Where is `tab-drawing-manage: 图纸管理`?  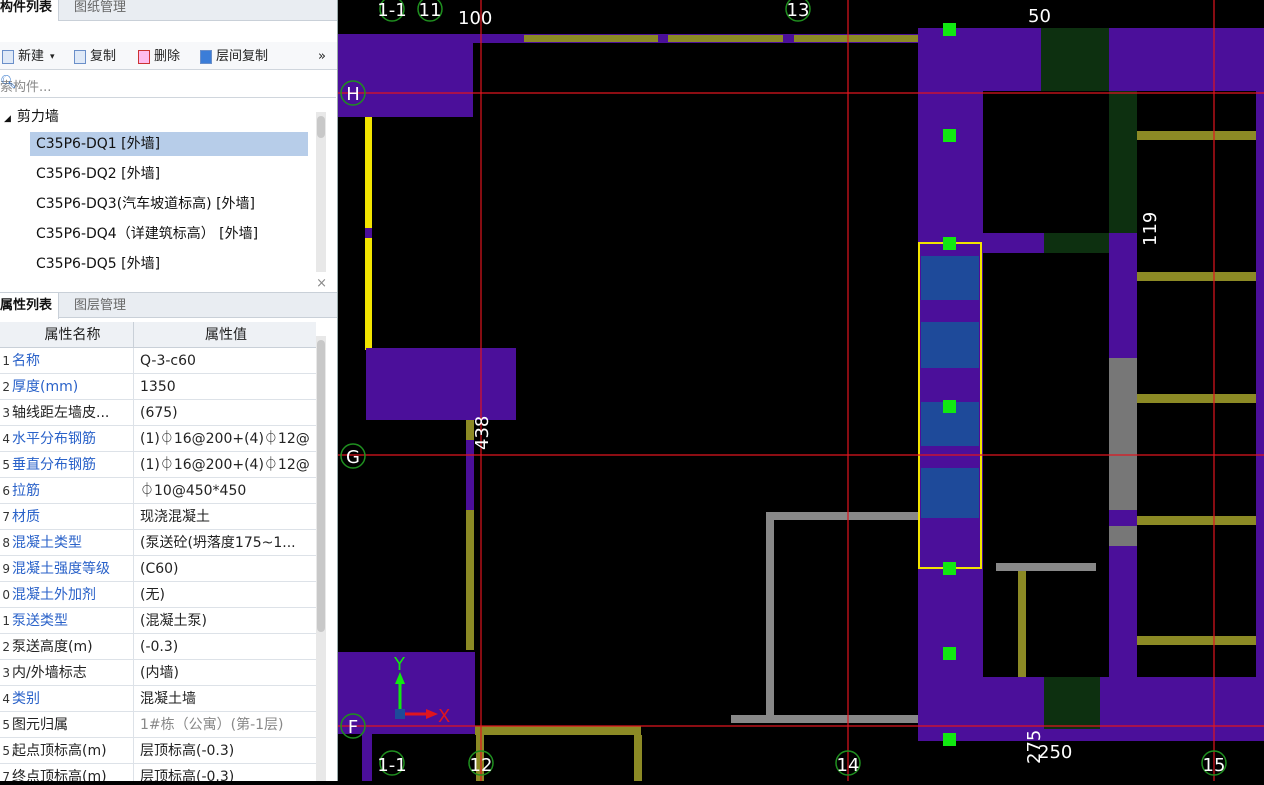
tab-drawing-manage: 图纸管理 is located at coordinates (100, 10).